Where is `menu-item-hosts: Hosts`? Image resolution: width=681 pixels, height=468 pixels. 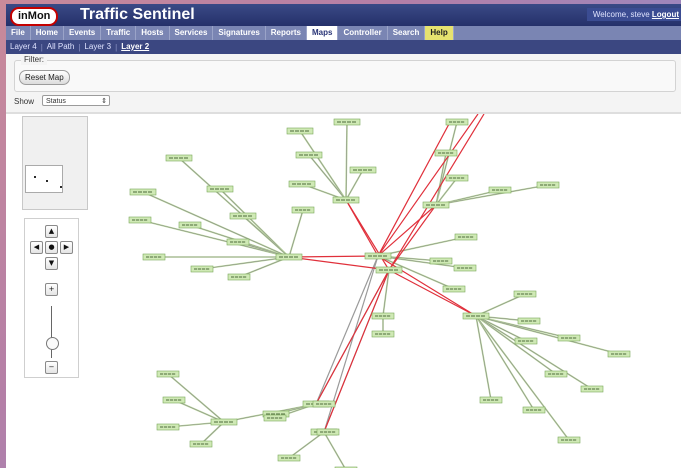
menu-item-hosts: Hosts is located at coordinates (153, 33).